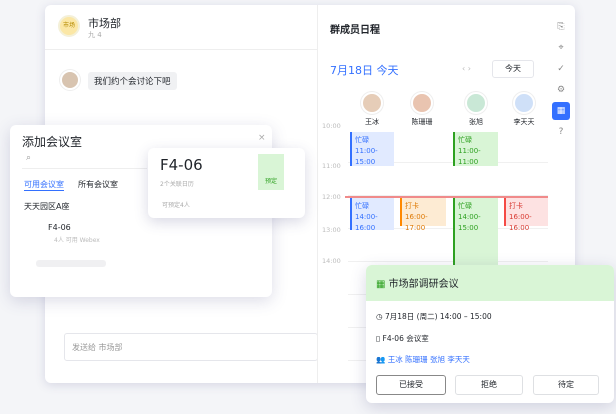 This screenshot has width=616, height=414. I want to click on tab-available-rooms: 可用会议室, so click(44, 185).